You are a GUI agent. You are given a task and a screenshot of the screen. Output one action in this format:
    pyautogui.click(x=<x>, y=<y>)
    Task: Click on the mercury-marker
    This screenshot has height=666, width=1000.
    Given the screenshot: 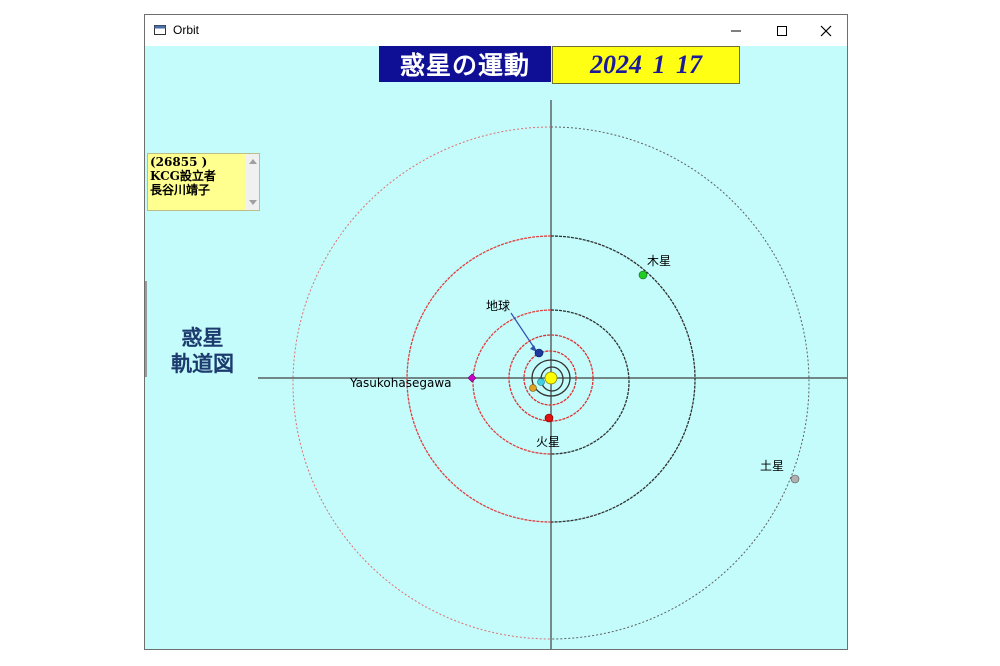 What is the action you would take?
    pyautogui.click(x=541, y=382)
    